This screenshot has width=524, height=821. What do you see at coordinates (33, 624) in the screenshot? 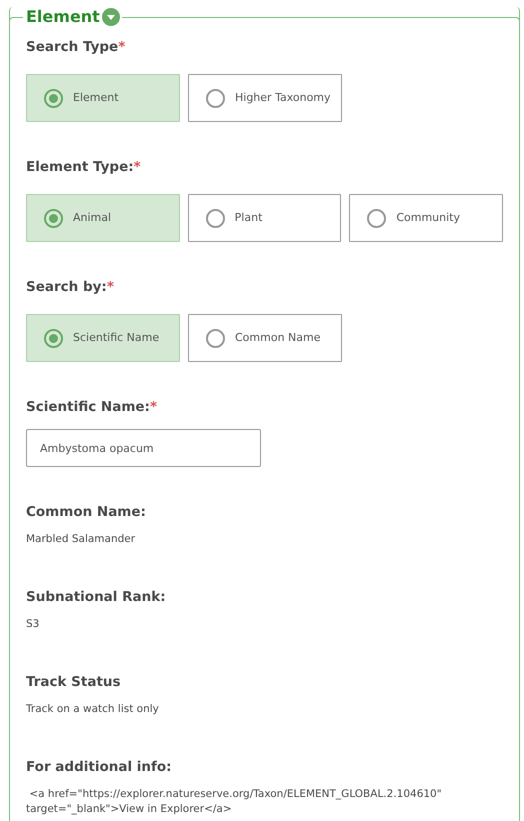
I see `field-value: S3` at bounding box center [33, 624].